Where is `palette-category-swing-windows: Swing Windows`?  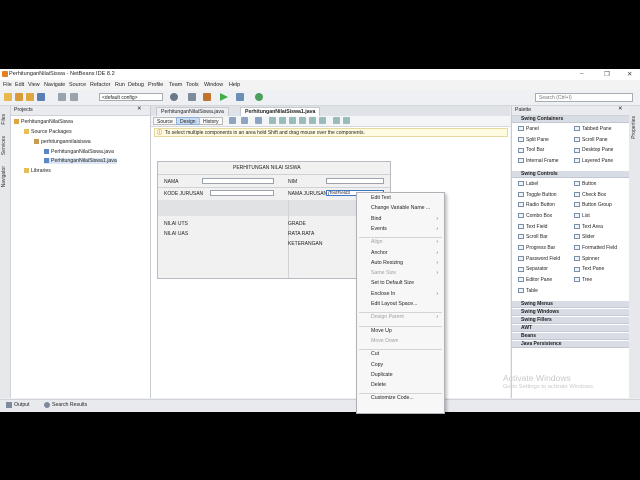
palette-category-swing-windows: Swing Windows is located at coordinates (570, 312).